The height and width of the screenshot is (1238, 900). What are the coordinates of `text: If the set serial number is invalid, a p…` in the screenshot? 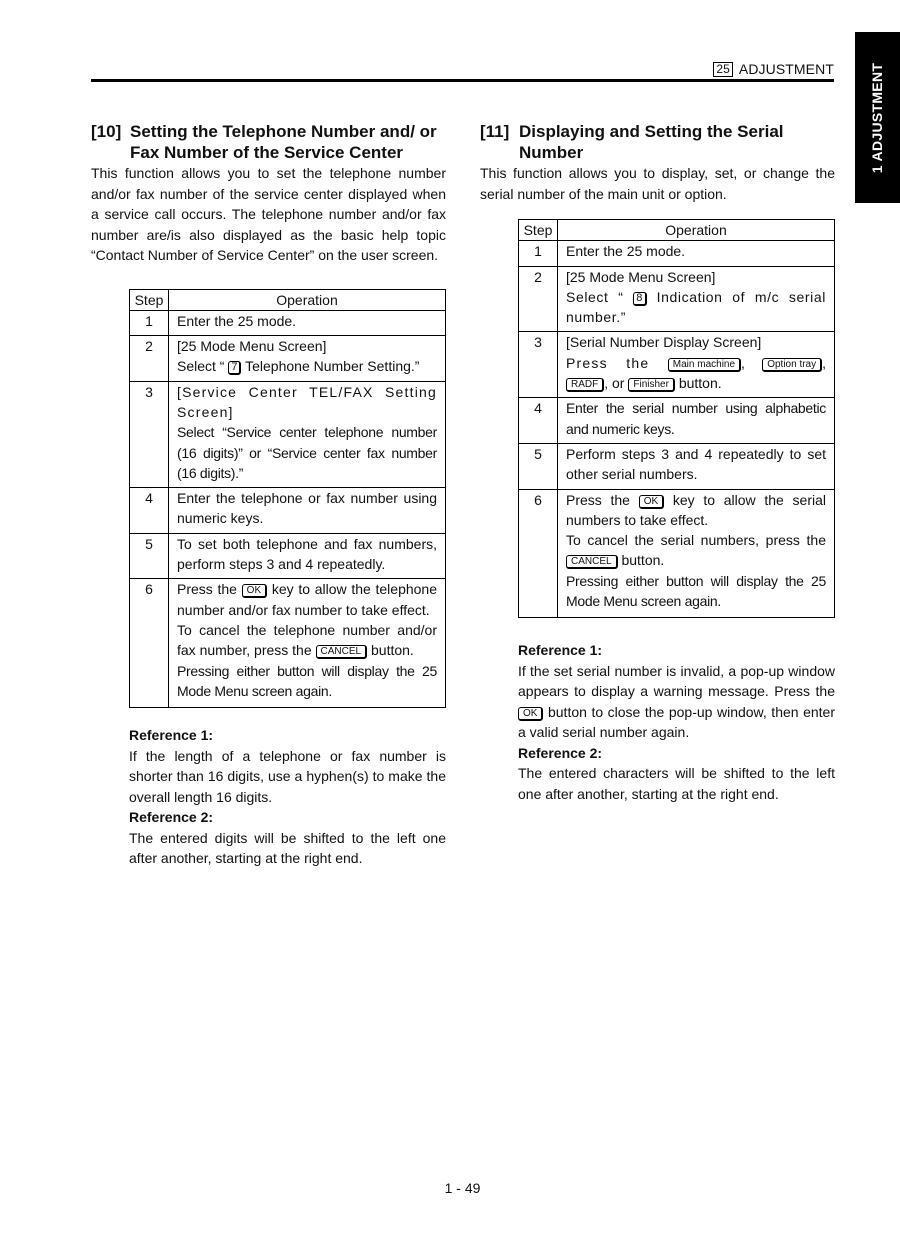 It's located at (676, 681).